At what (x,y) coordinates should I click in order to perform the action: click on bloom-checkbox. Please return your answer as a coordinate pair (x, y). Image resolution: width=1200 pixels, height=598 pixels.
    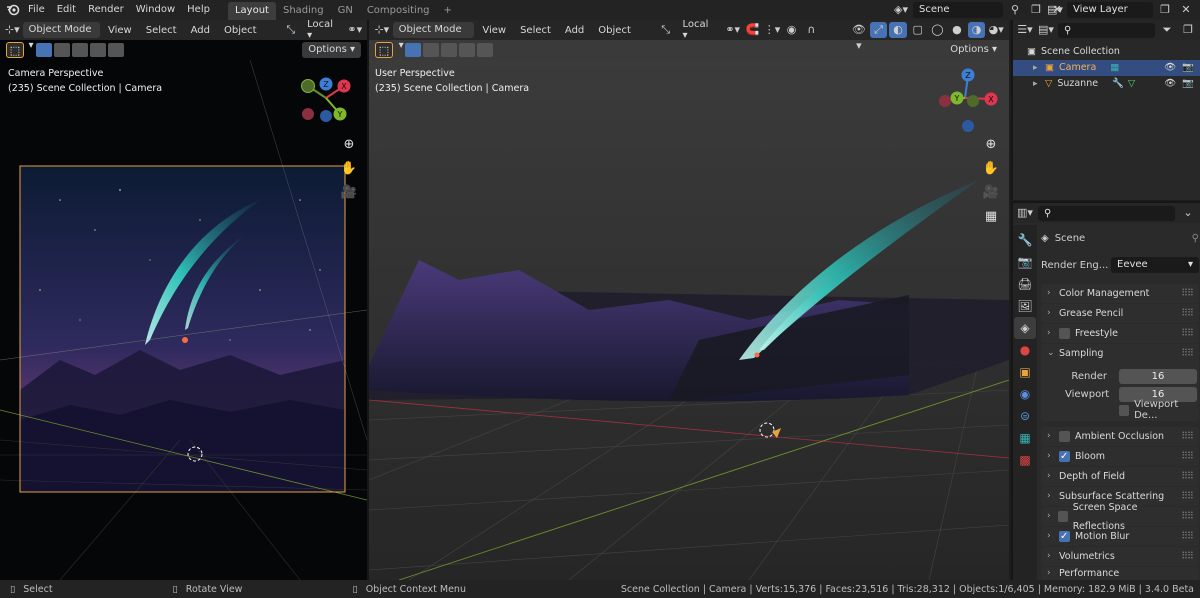
    Looking at the image, I should click on (1064, 456).